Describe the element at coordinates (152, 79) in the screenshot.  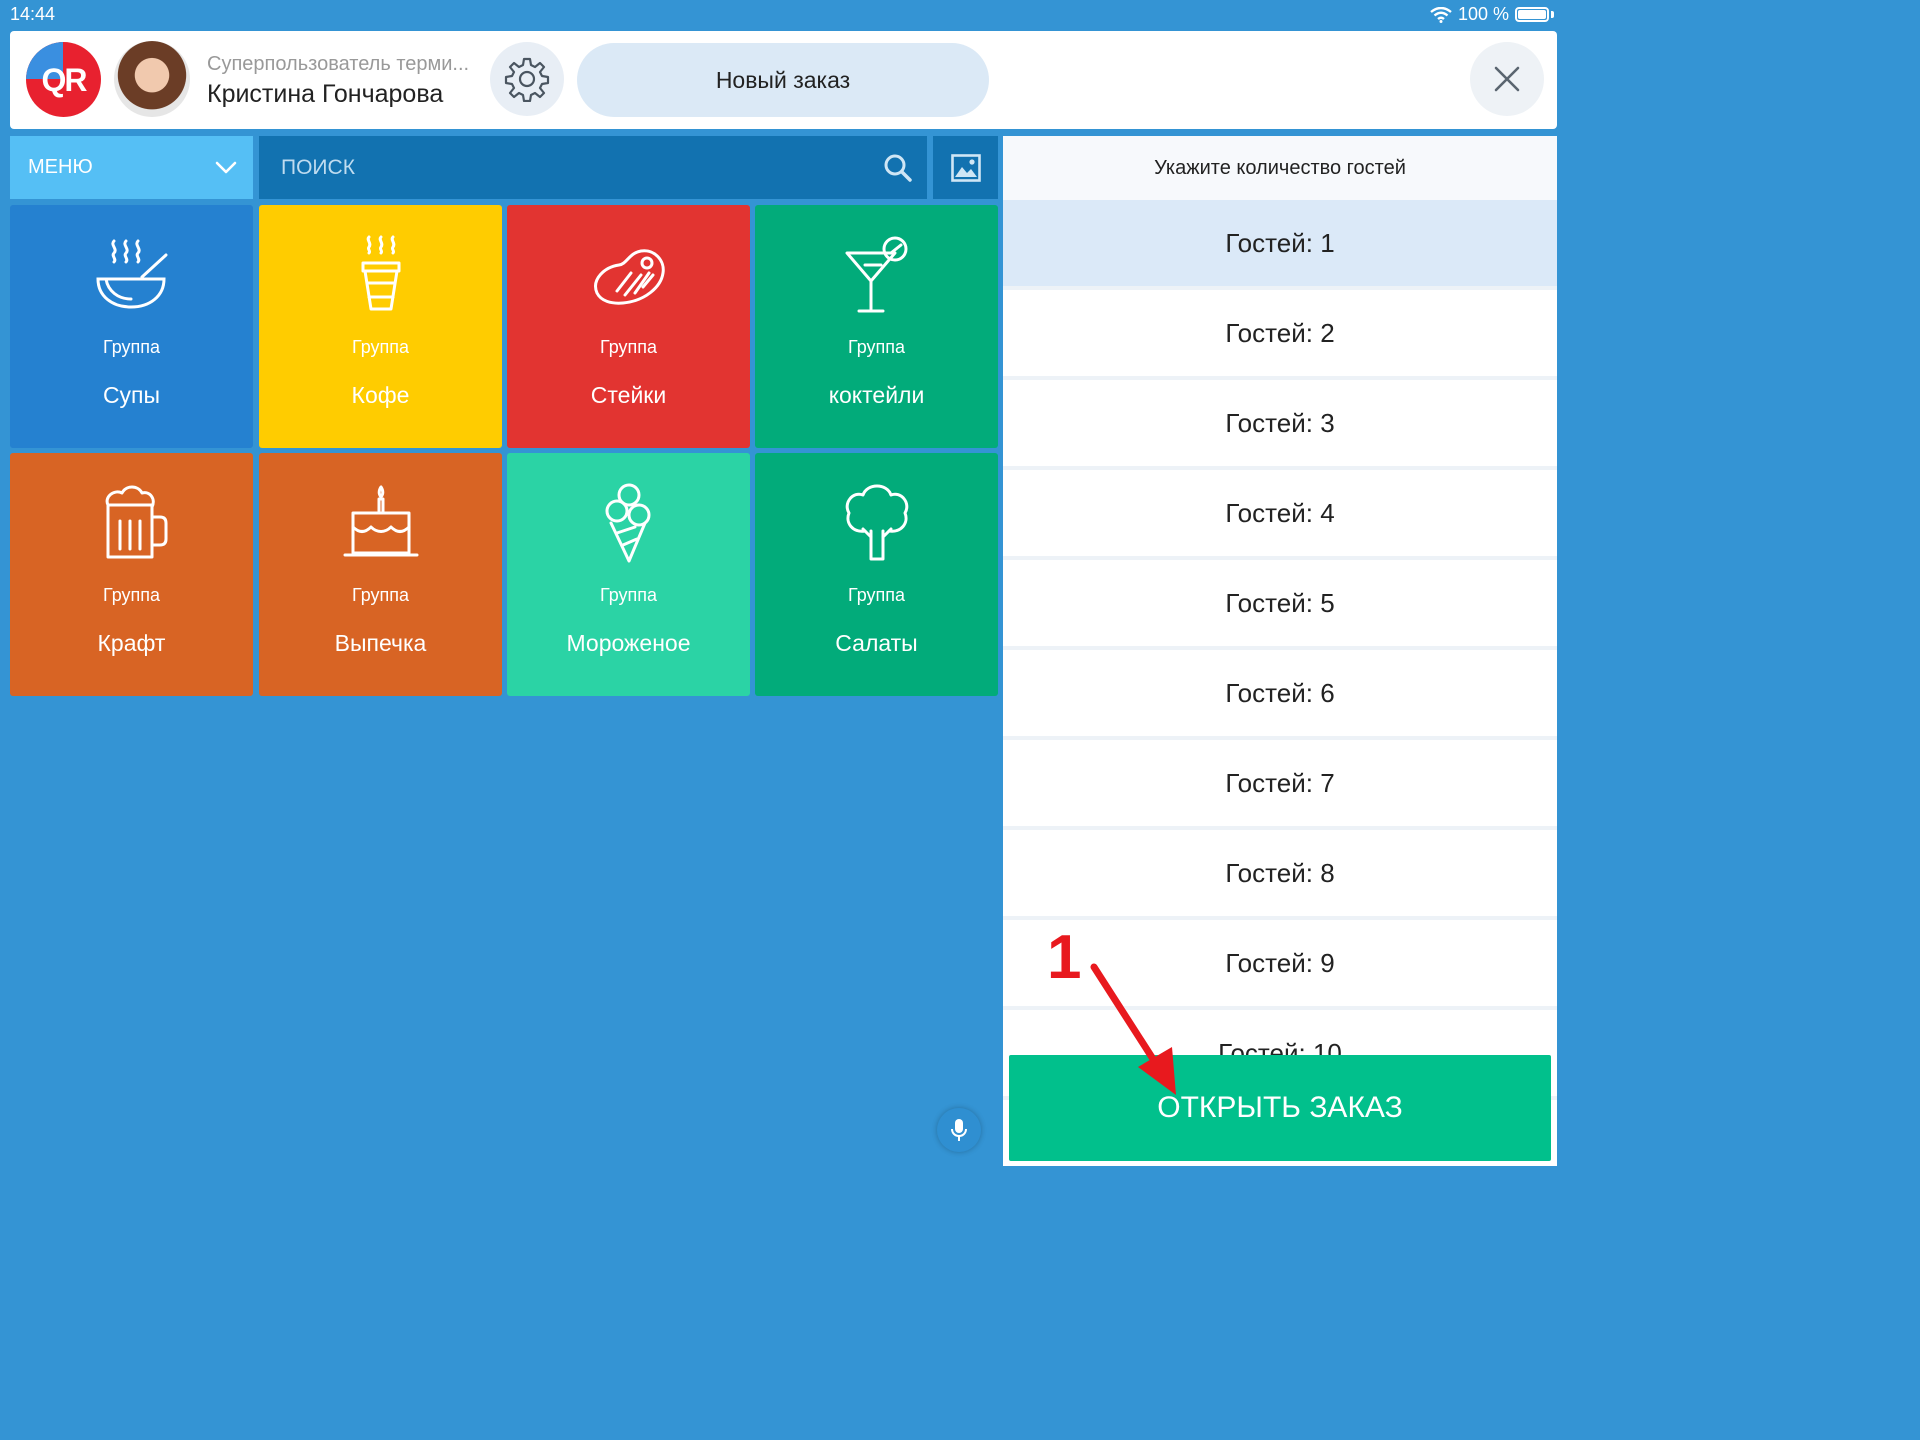
I see `avatar` at that location.